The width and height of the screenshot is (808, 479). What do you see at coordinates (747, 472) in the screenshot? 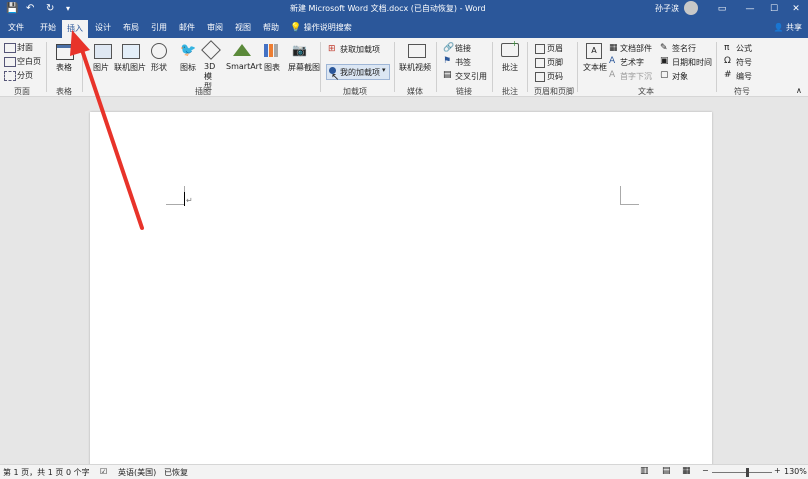
I see `zoom-slider-thumb` at bounding box center [747, 472].